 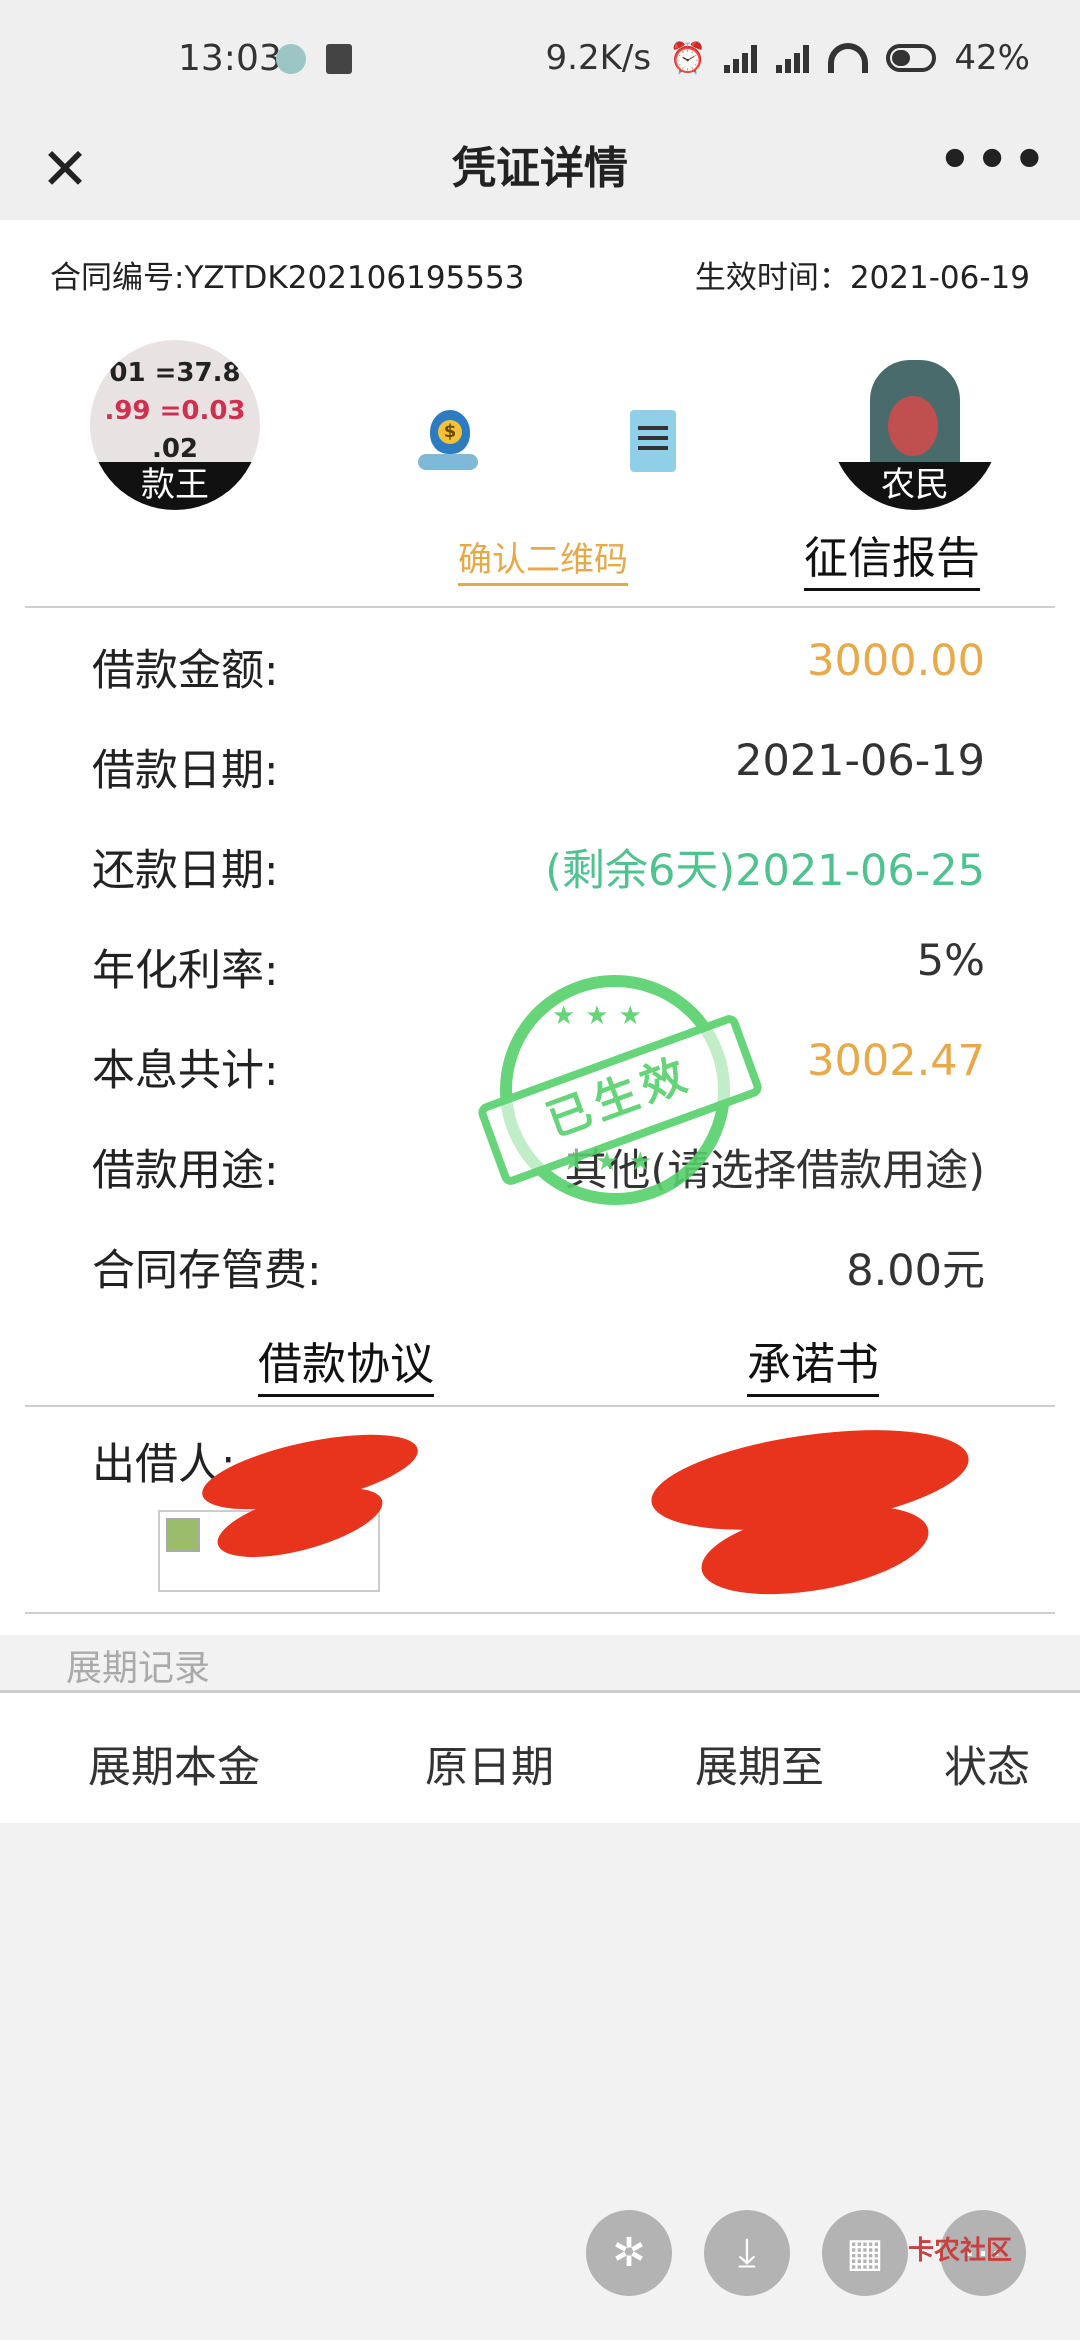 I want to click on confirm-qr-link: 确认二维码, so click(x=543, y=559).